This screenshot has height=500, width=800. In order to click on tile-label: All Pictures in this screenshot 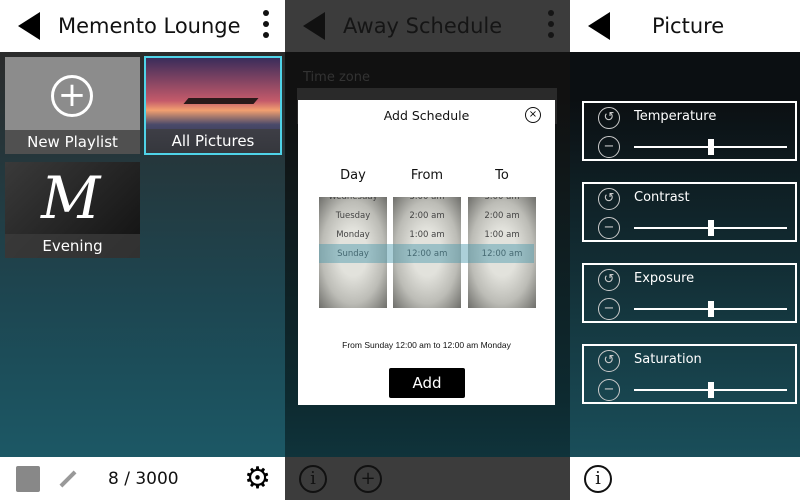, I will do `click(213, 141)`.